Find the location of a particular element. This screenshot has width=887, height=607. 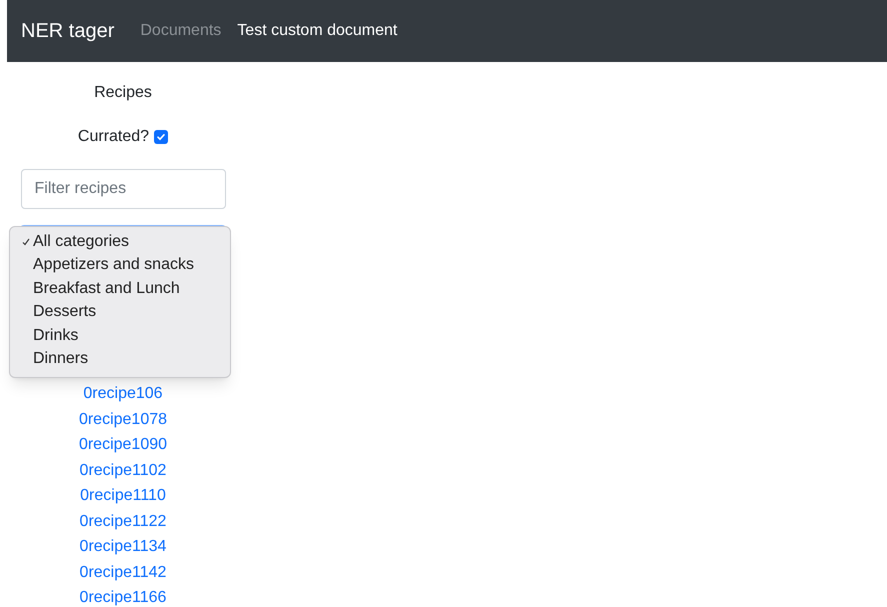

nav-link: Test custom document is located at coordinates (317, 31).